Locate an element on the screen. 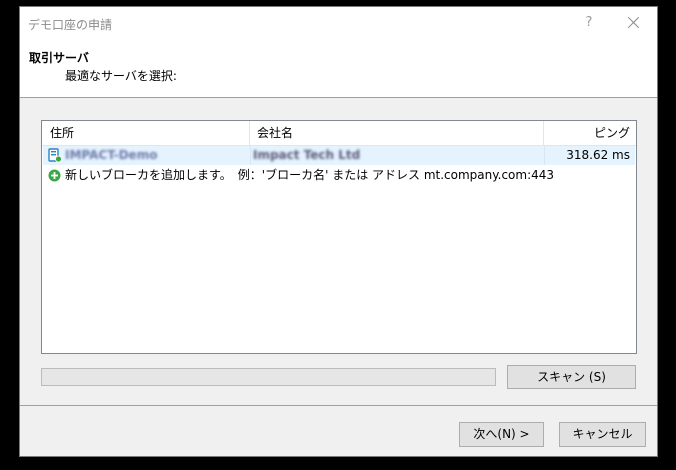 The image size is (676, 470). server-address: IMPACT-Demo is located at coordinates (111, 155).